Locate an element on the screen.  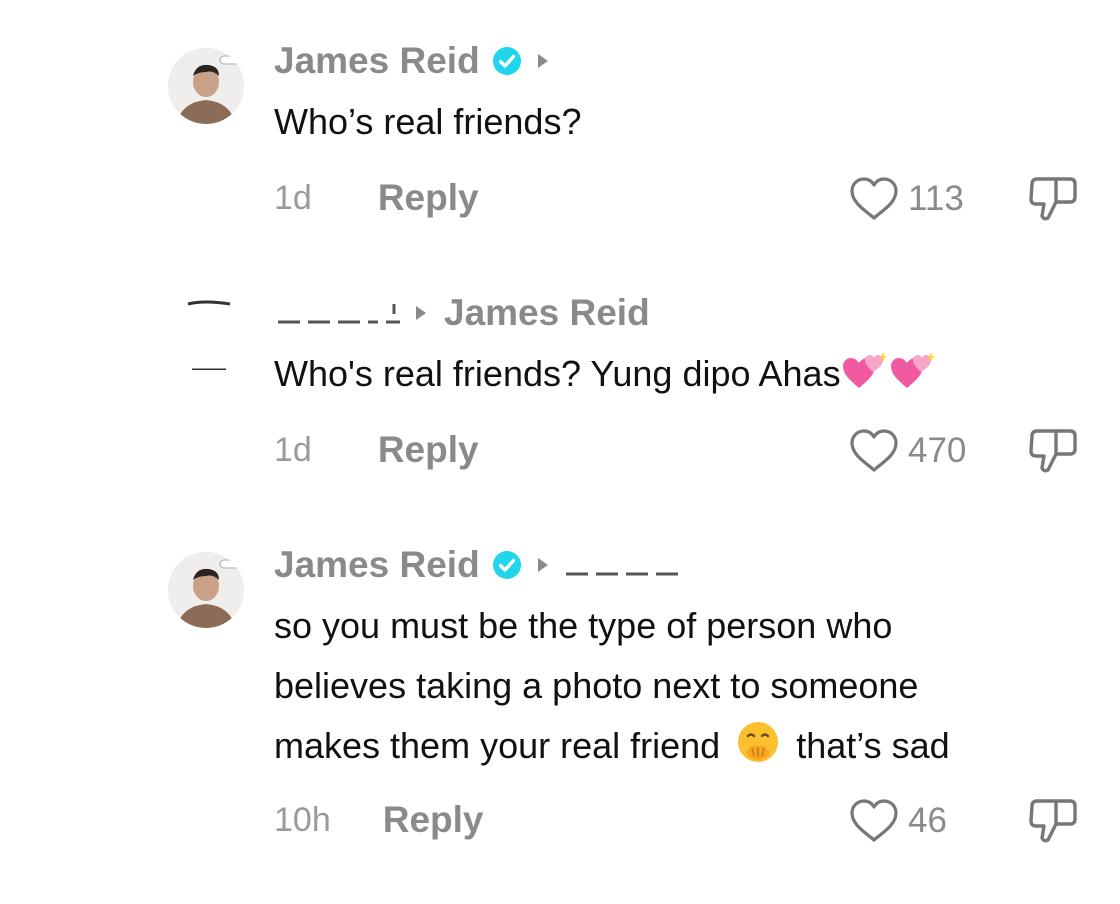
like-count: 113 is located at coordinates (936, 198).